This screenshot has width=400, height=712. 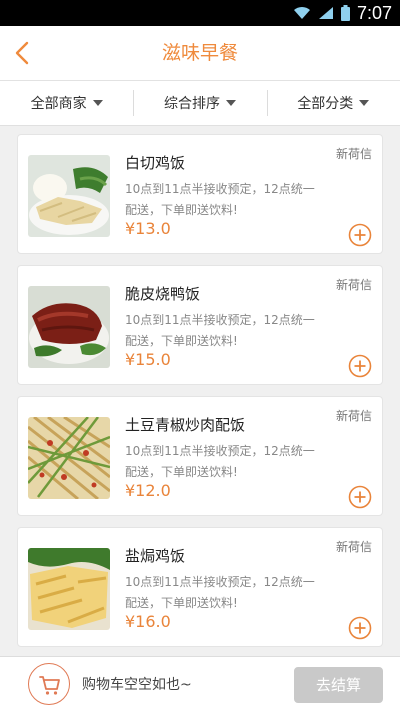 What do you see at coordinates (338, 685) in the screenshot?
I see `checkout-button: 去结算` at bounding box center [338, 685].